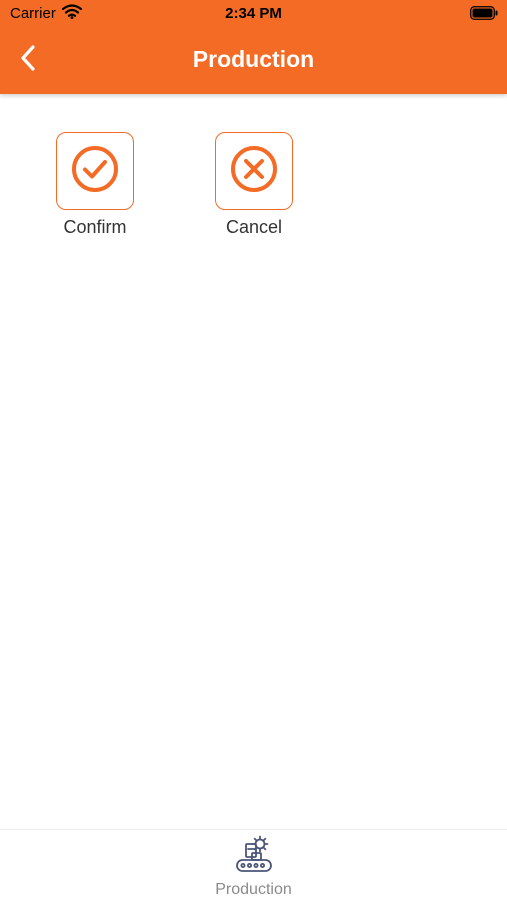 This screenshot has width=507, height=900. Describe the element at coordinates (253, 856) in the screenshot. I see `conveyor-robot-icon` at that location.